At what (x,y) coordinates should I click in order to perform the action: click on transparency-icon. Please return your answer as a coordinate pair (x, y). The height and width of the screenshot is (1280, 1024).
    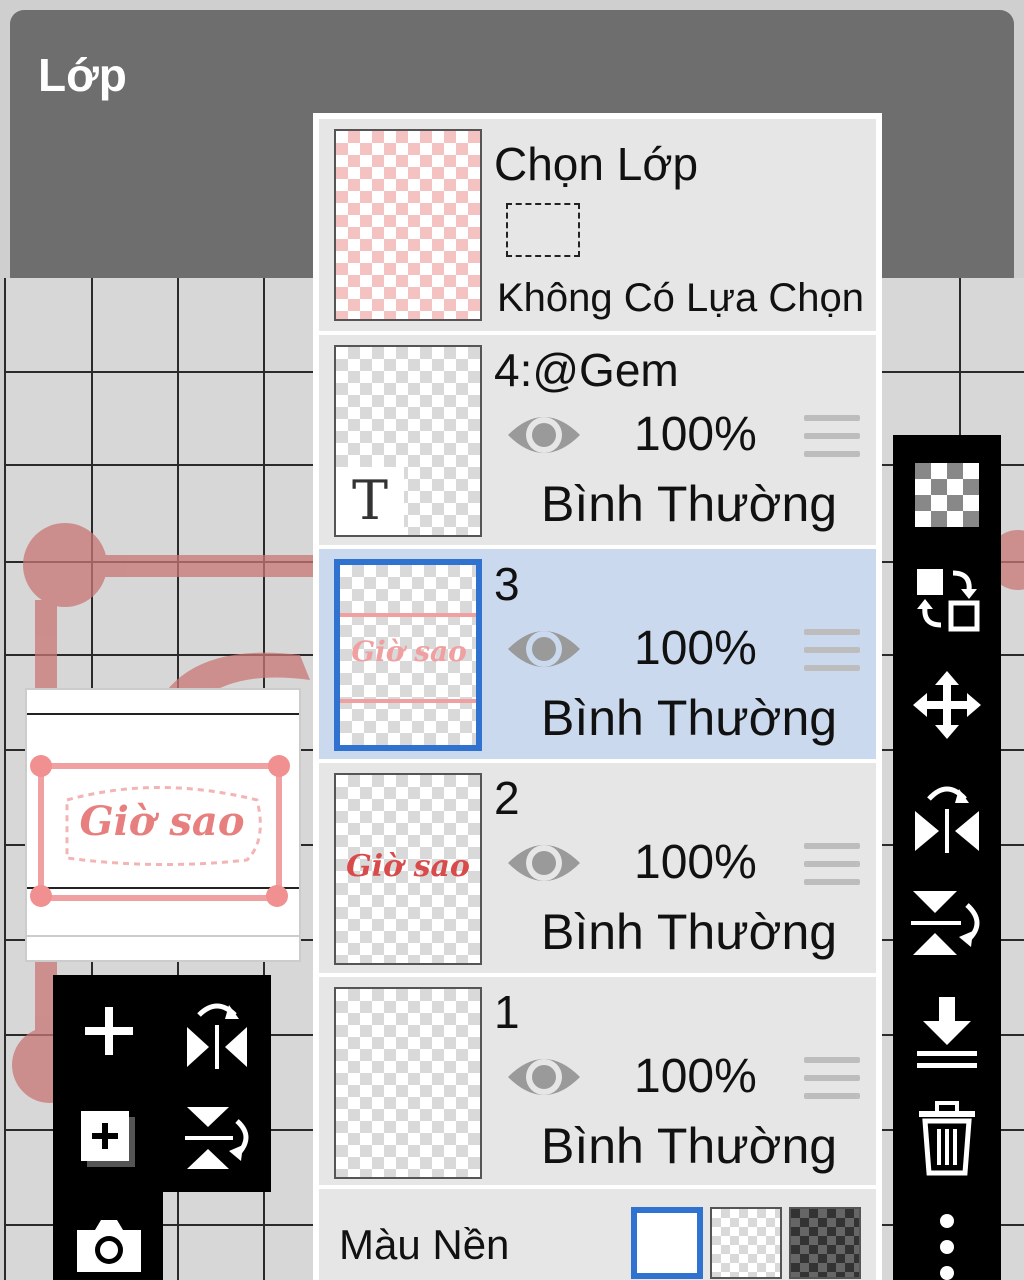
    Looking at the image, I should click on (947, 495).